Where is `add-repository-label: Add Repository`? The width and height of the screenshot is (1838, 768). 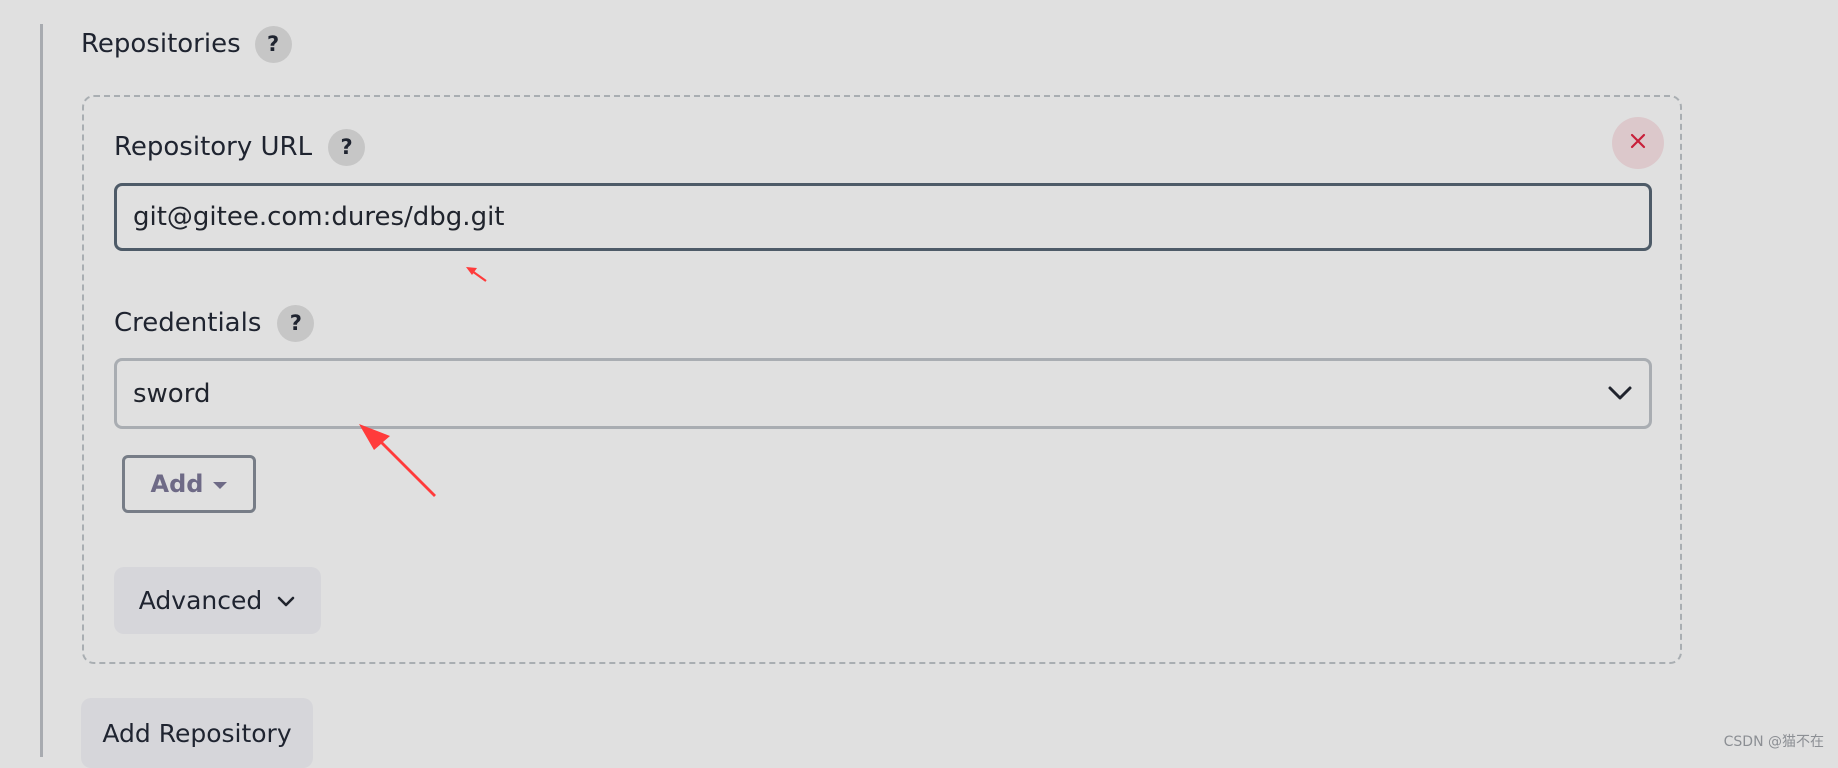
add-repository-label: Add Repository is located at coordinates (197, 733).